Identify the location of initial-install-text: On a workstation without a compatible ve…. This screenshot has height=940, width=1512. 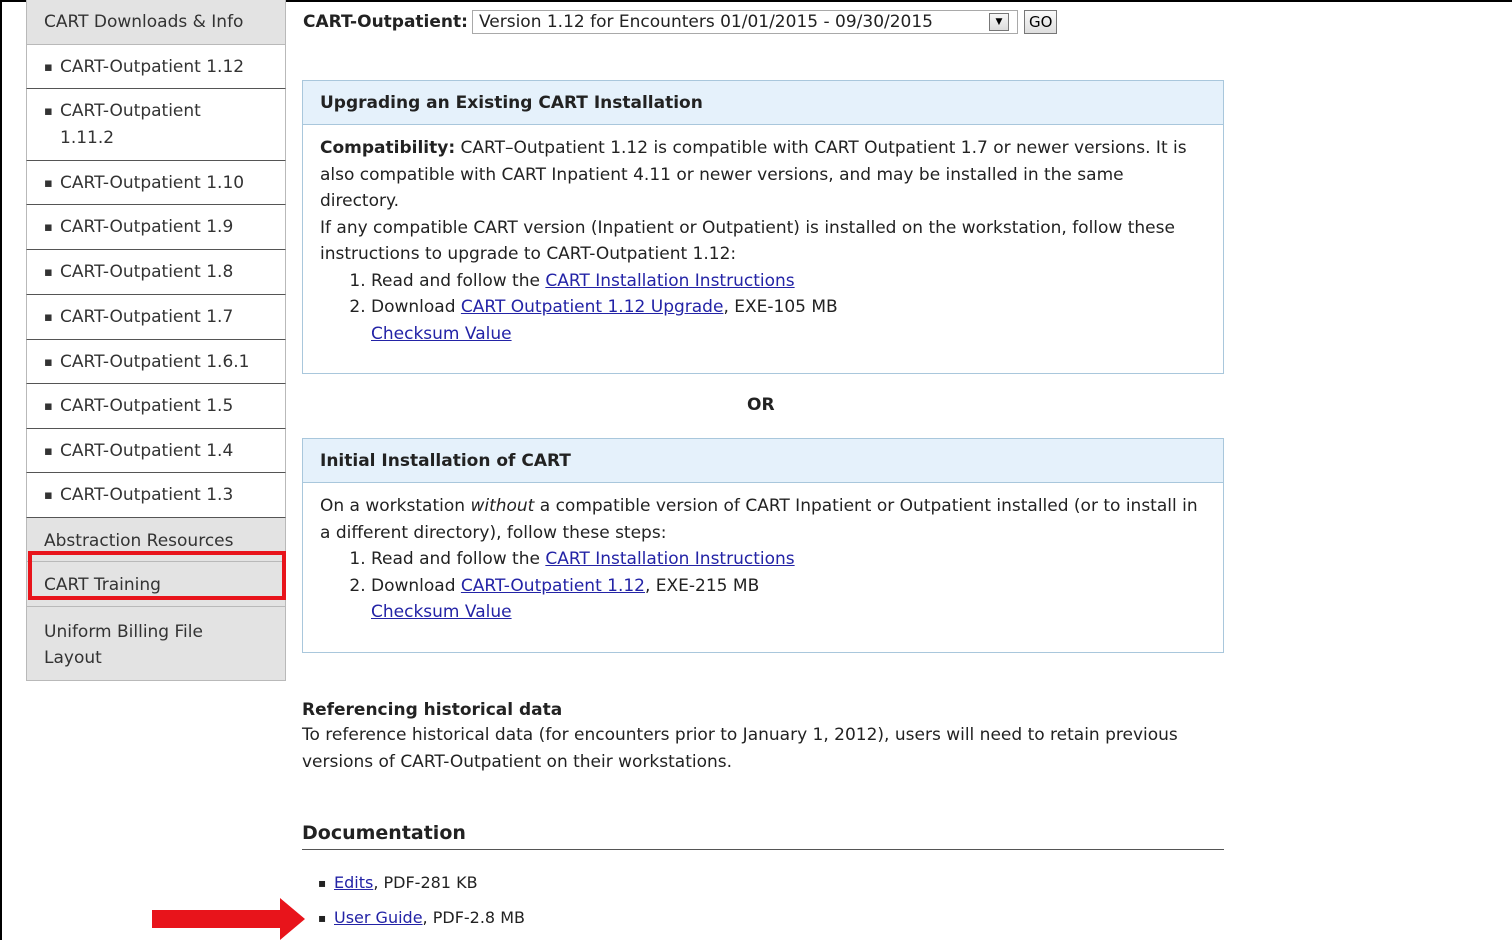
(763, 519).